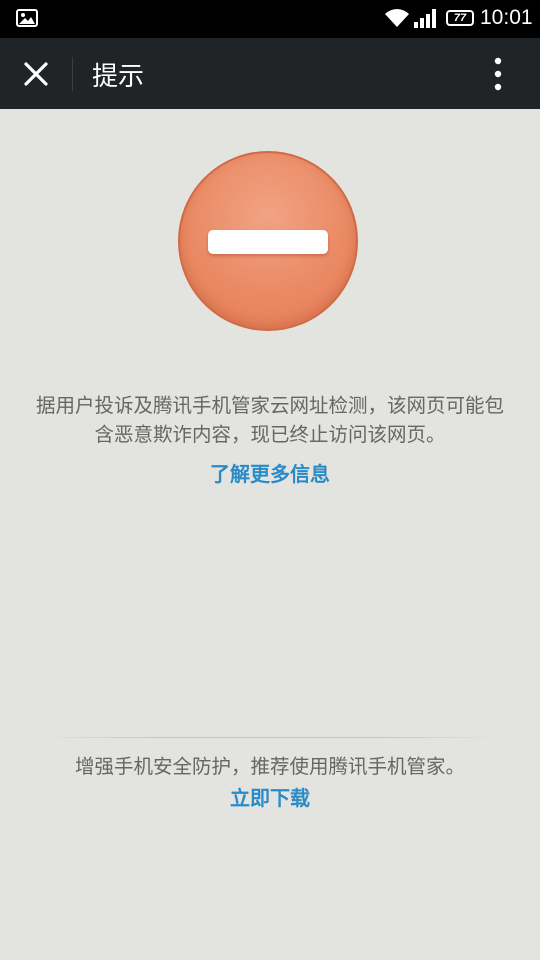  Describe the element at coordinates (270, 472) in the screenshot. I see `more-info-link: 了解更多信息` at that location.